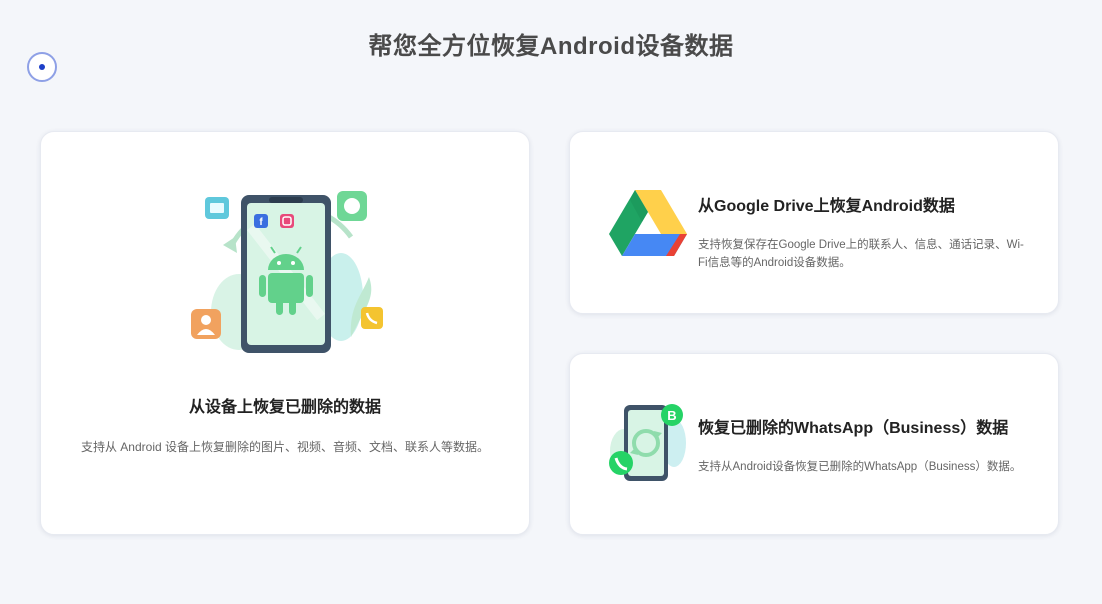 The image size is (1102, 604). Describe the element at coordinates (826, 206) in the screenshot. I see `gdrive-card-title: 从Google Drive上恢复Android数据` at that location.